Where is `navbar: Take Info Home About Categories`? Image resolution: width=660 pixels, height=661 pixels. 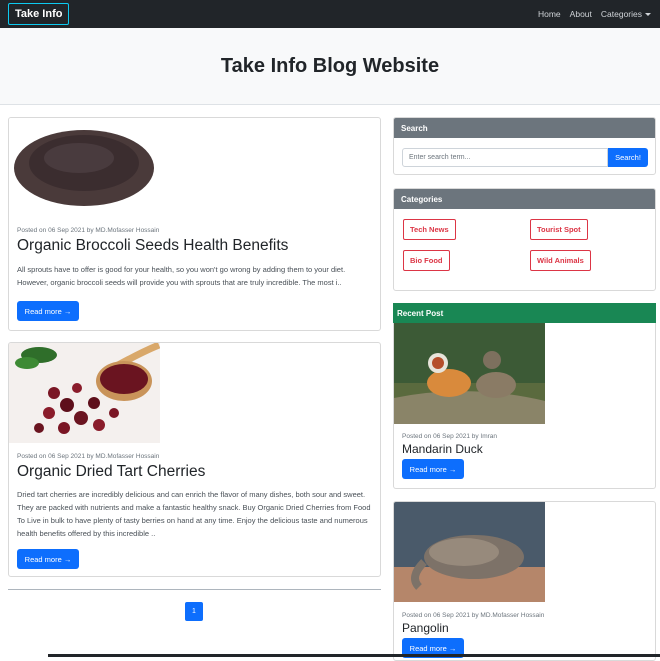 navbar: Take Info Home About Categories is located at coordinates (330, 14).